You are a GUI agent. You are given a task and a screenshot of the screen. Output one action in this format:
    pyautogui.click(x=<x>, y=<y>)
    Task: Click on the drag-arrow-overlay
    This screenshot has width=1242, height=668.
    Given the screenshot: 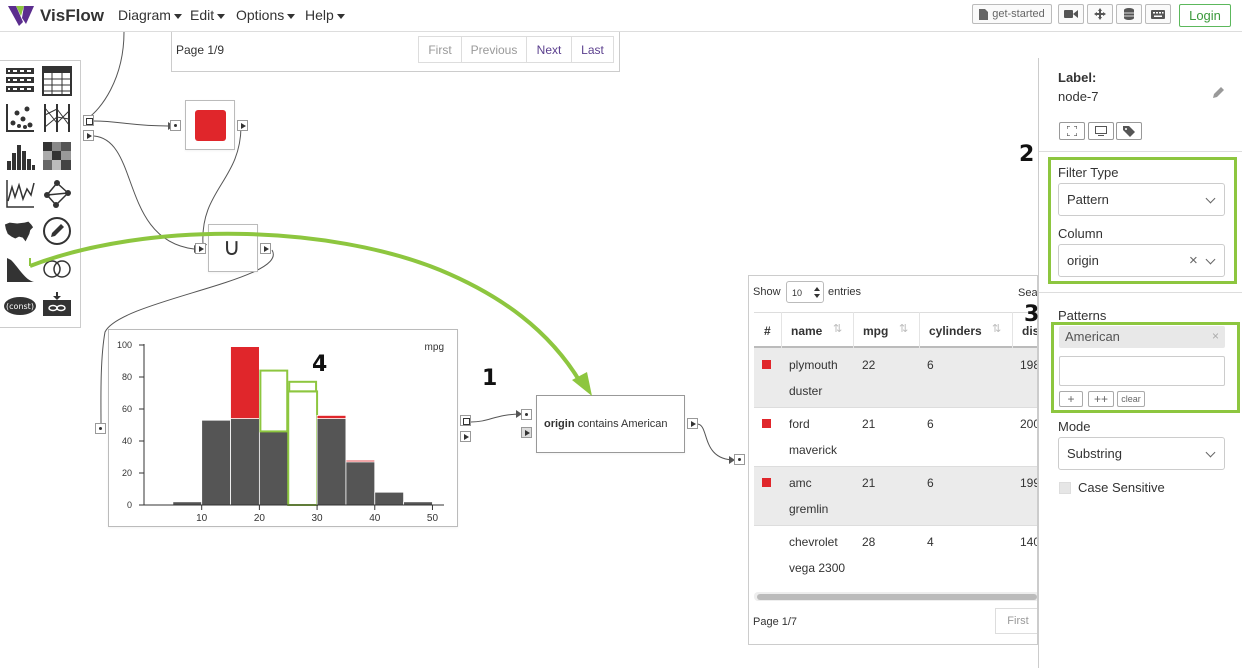 What is the action you would take?
    pyautogui.click(x=310, y=313)
    